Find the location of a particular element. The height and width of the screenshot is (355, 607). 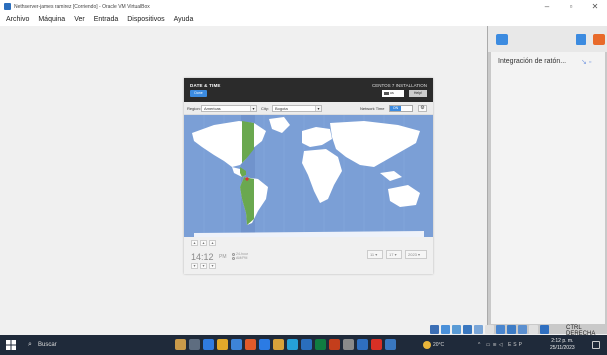

hour-up-button: ▴ is located at coordinates (194, 243).